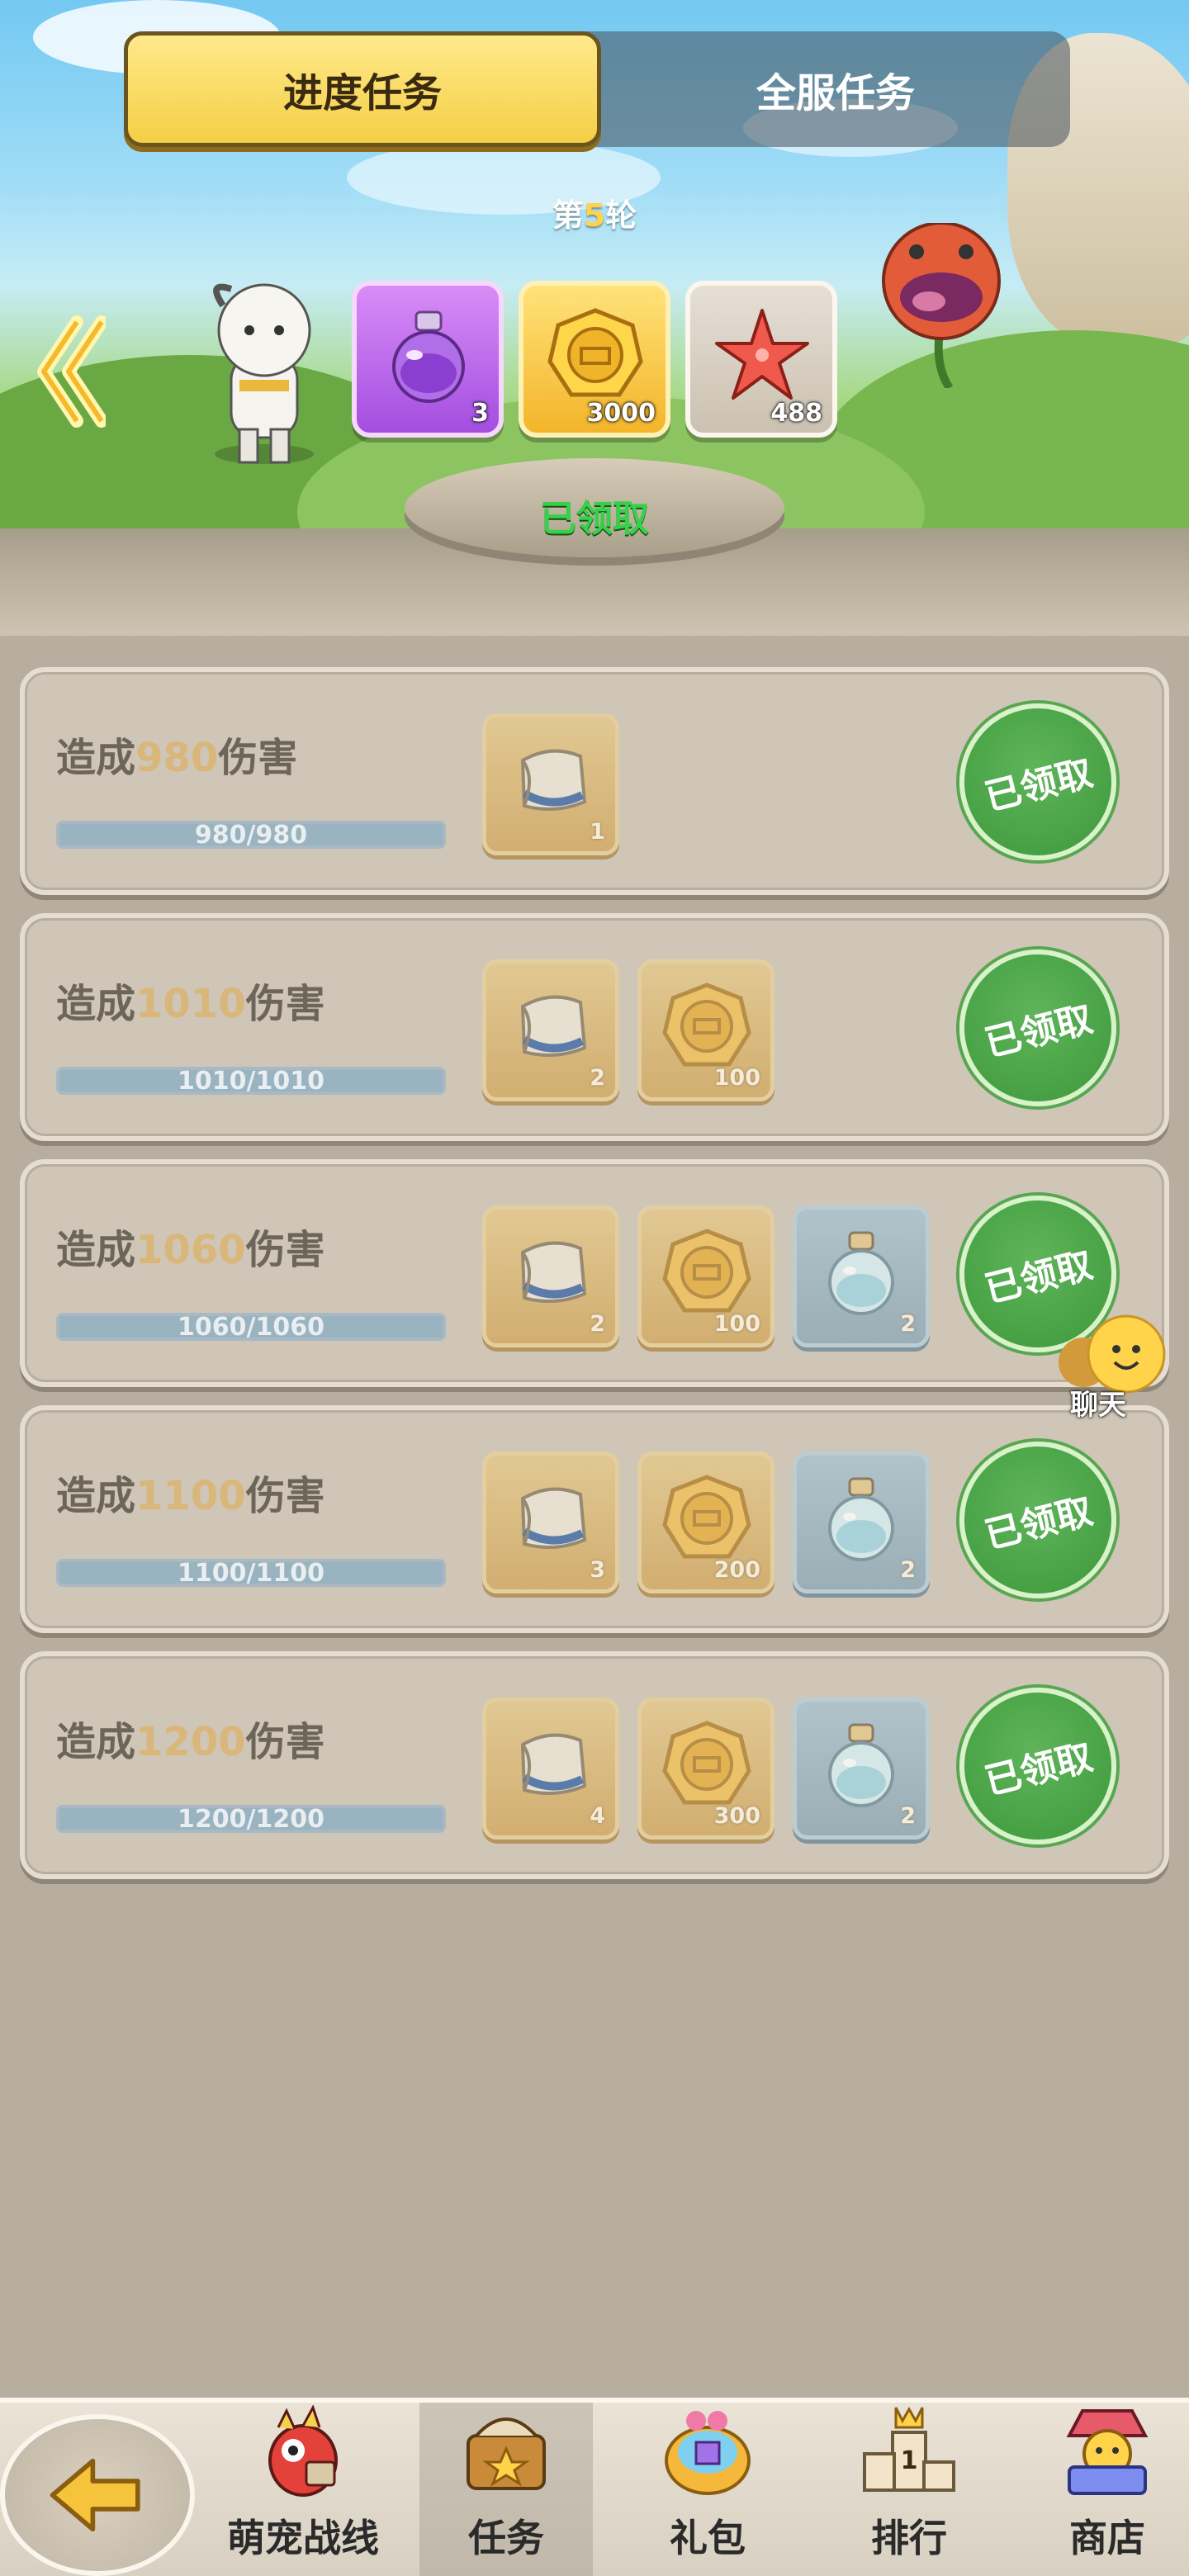 This screenshot has height=2576, width=1189. What do you see at coordinates (594, 519) in the screenshot?
I see `round-claimed-status: 已领取` at bounding box center [594, 519].